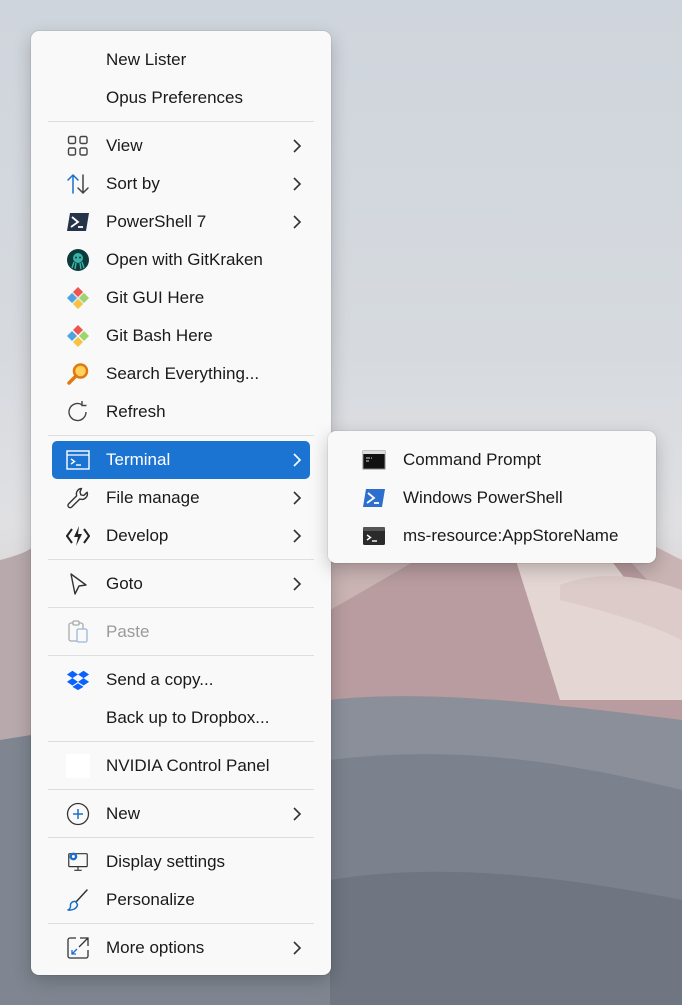 This screenshot has height=1005, width=682. What do you see at coordinates (78, 146) in the screenshot?
I see `grid-icon` at bounding box center [78, 146].